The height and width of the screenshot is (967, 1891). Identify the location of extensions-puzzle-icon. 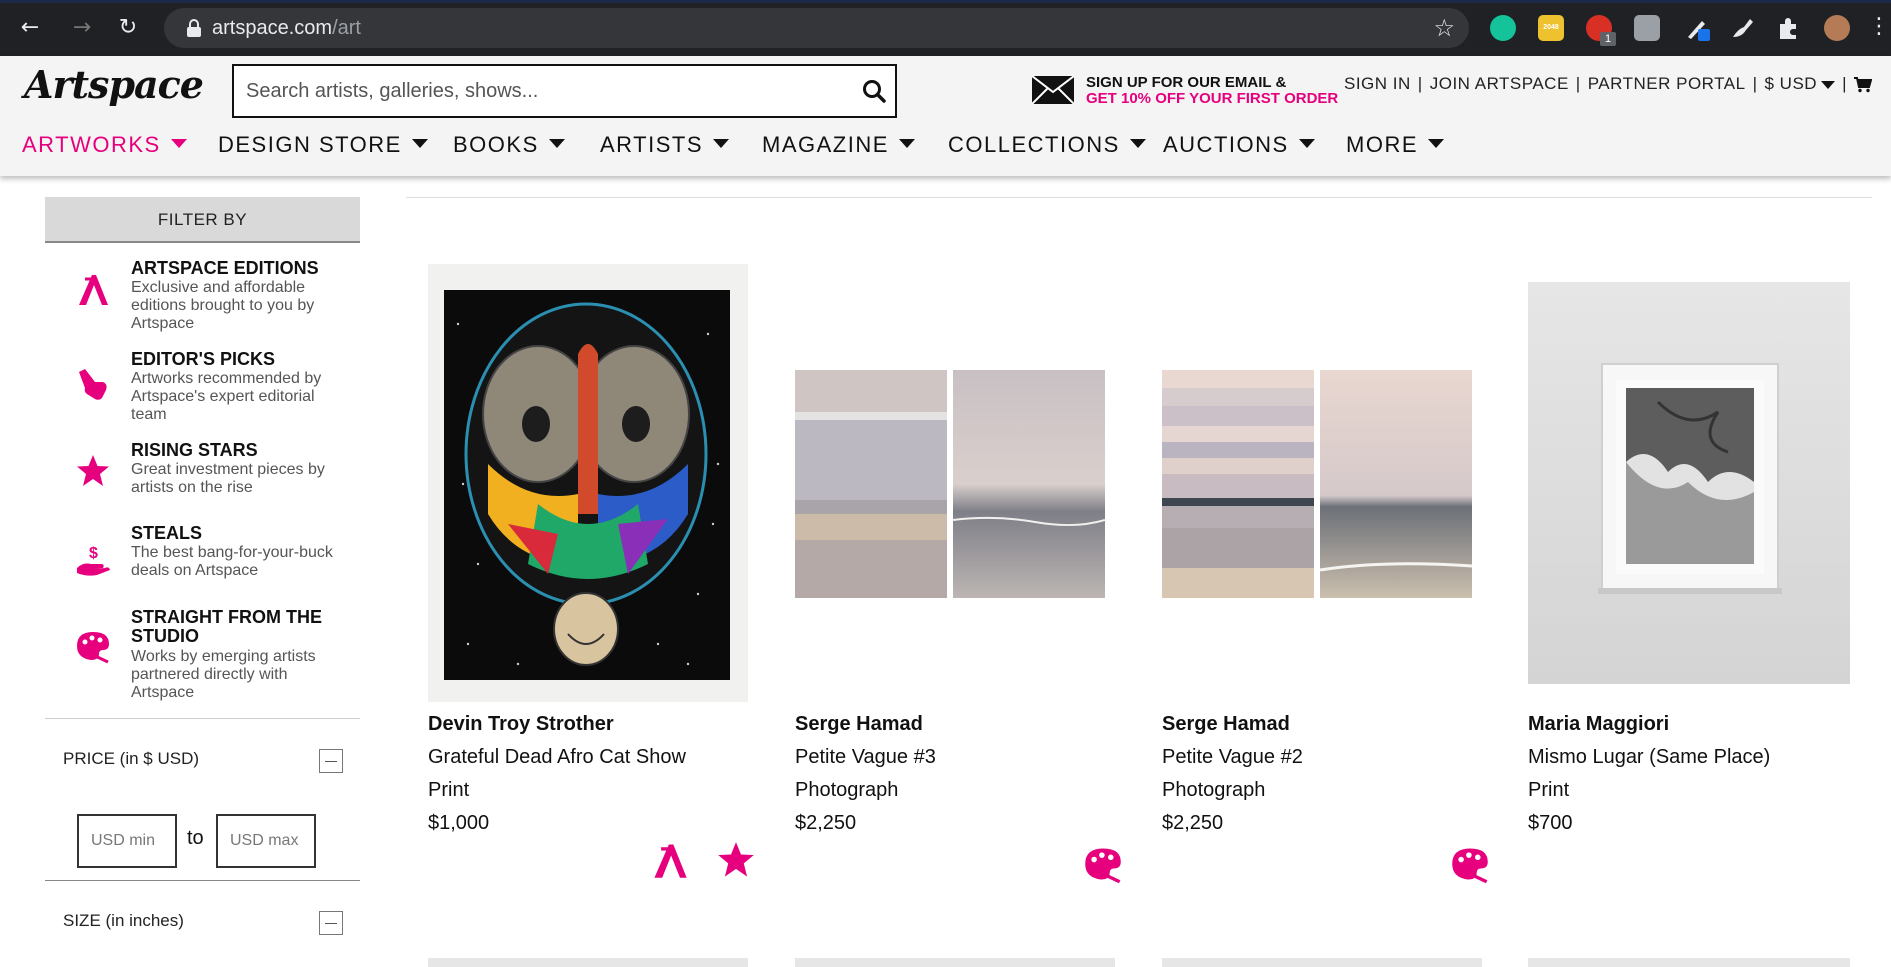
(1789, 28).